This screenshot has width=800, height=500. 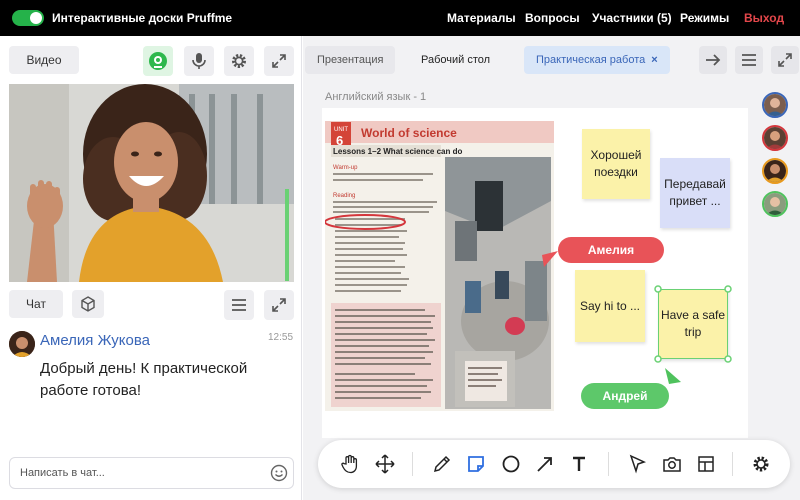 What do you see at coordinates (44, 60) in the screenshot?
I see `video-button: Видео` at bounding box center [44, 60].